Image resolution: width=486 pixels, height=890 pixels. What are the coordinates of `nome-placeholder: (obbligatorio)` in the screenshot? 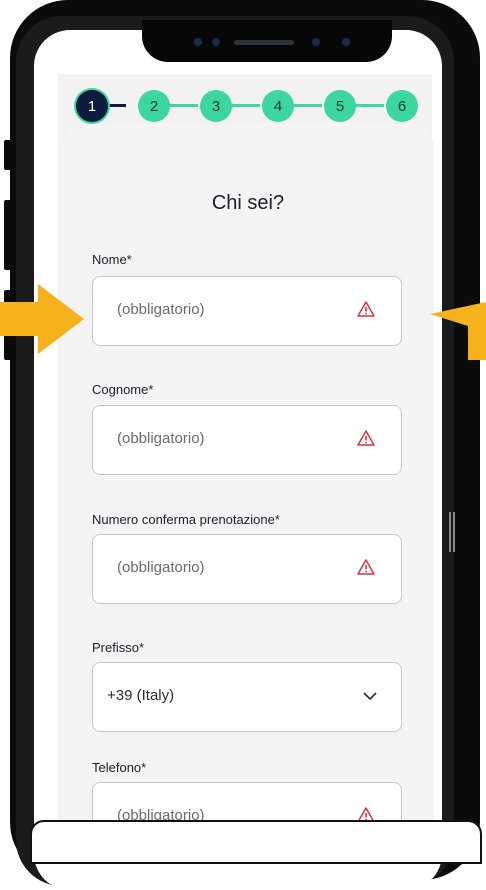 It's located at (161, 309).